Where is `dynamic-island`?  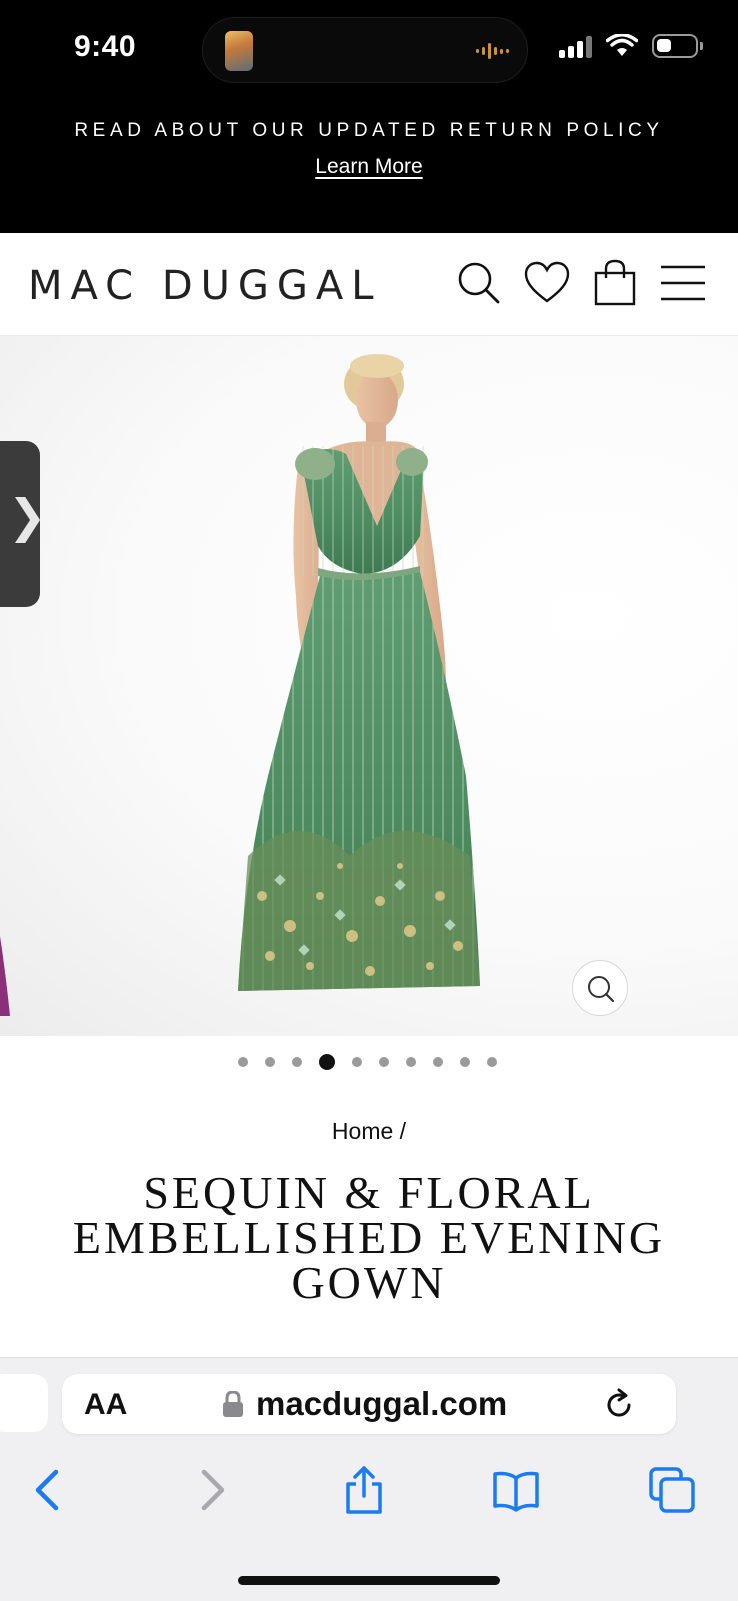 dynamic-island is located at coordinates (365, 50).